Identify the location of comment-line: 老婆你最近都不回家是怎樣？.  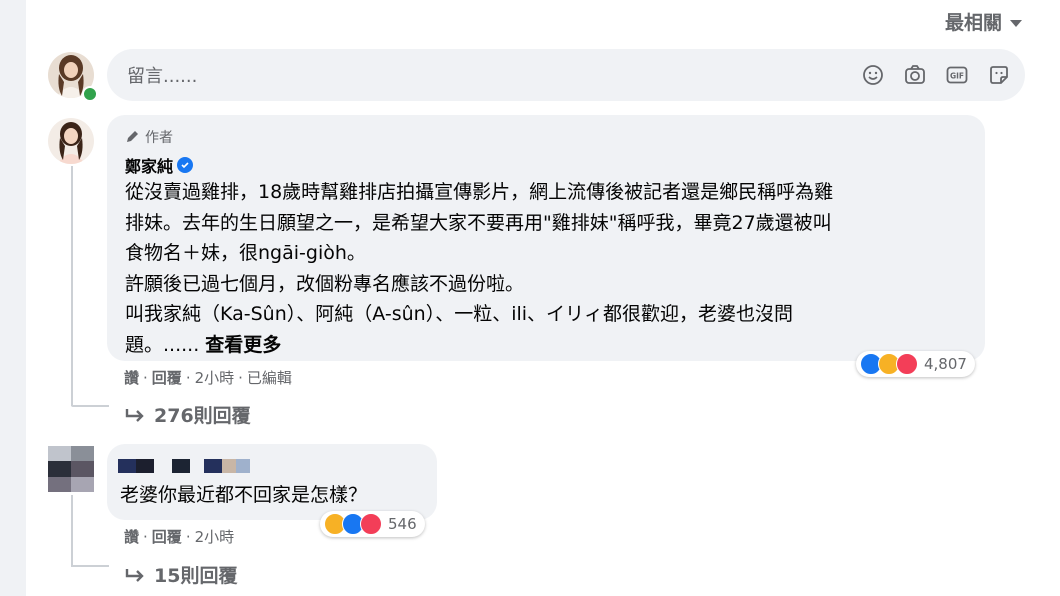
(244, 495).